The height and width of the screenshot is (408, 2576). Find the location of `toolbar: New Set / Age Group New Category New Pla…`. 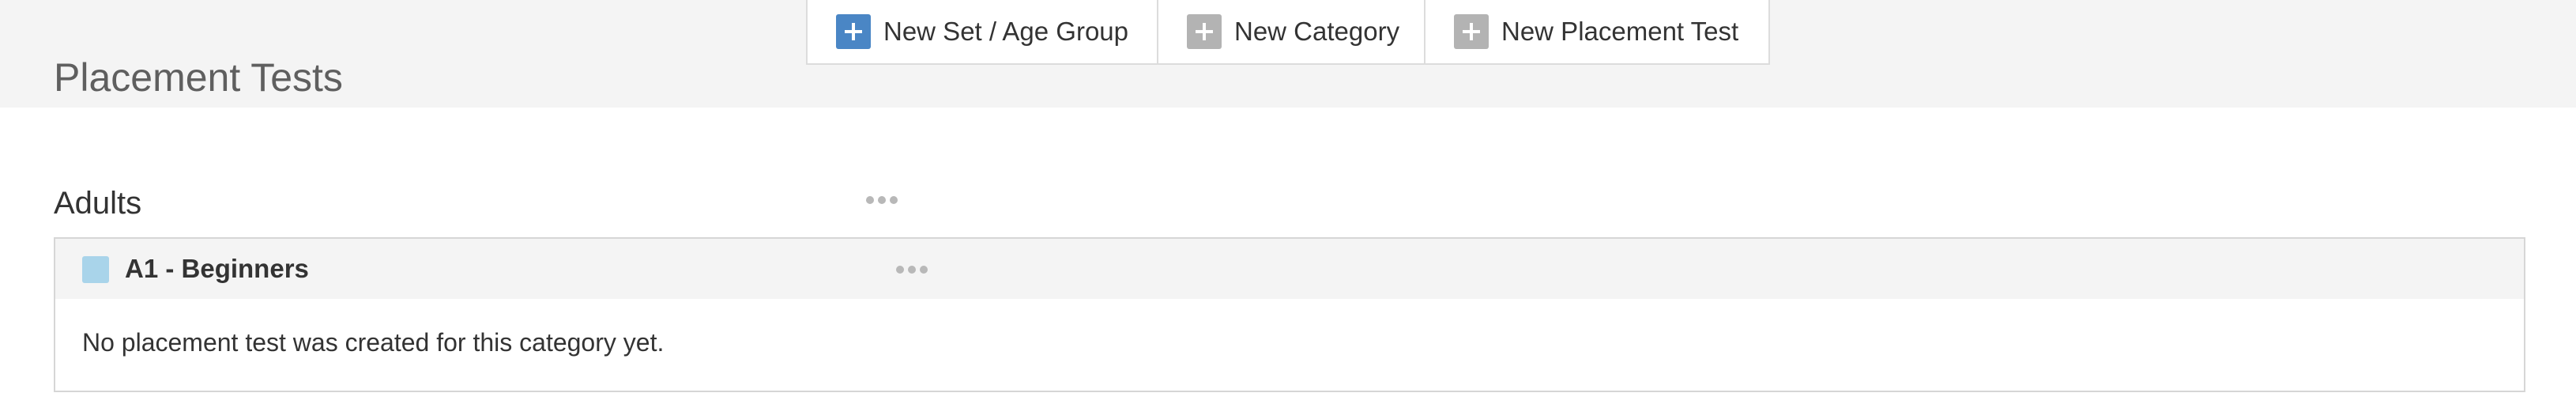

toolbar: New Set / Age Group New Category New Pla… is located at coordinates (1288, 32).